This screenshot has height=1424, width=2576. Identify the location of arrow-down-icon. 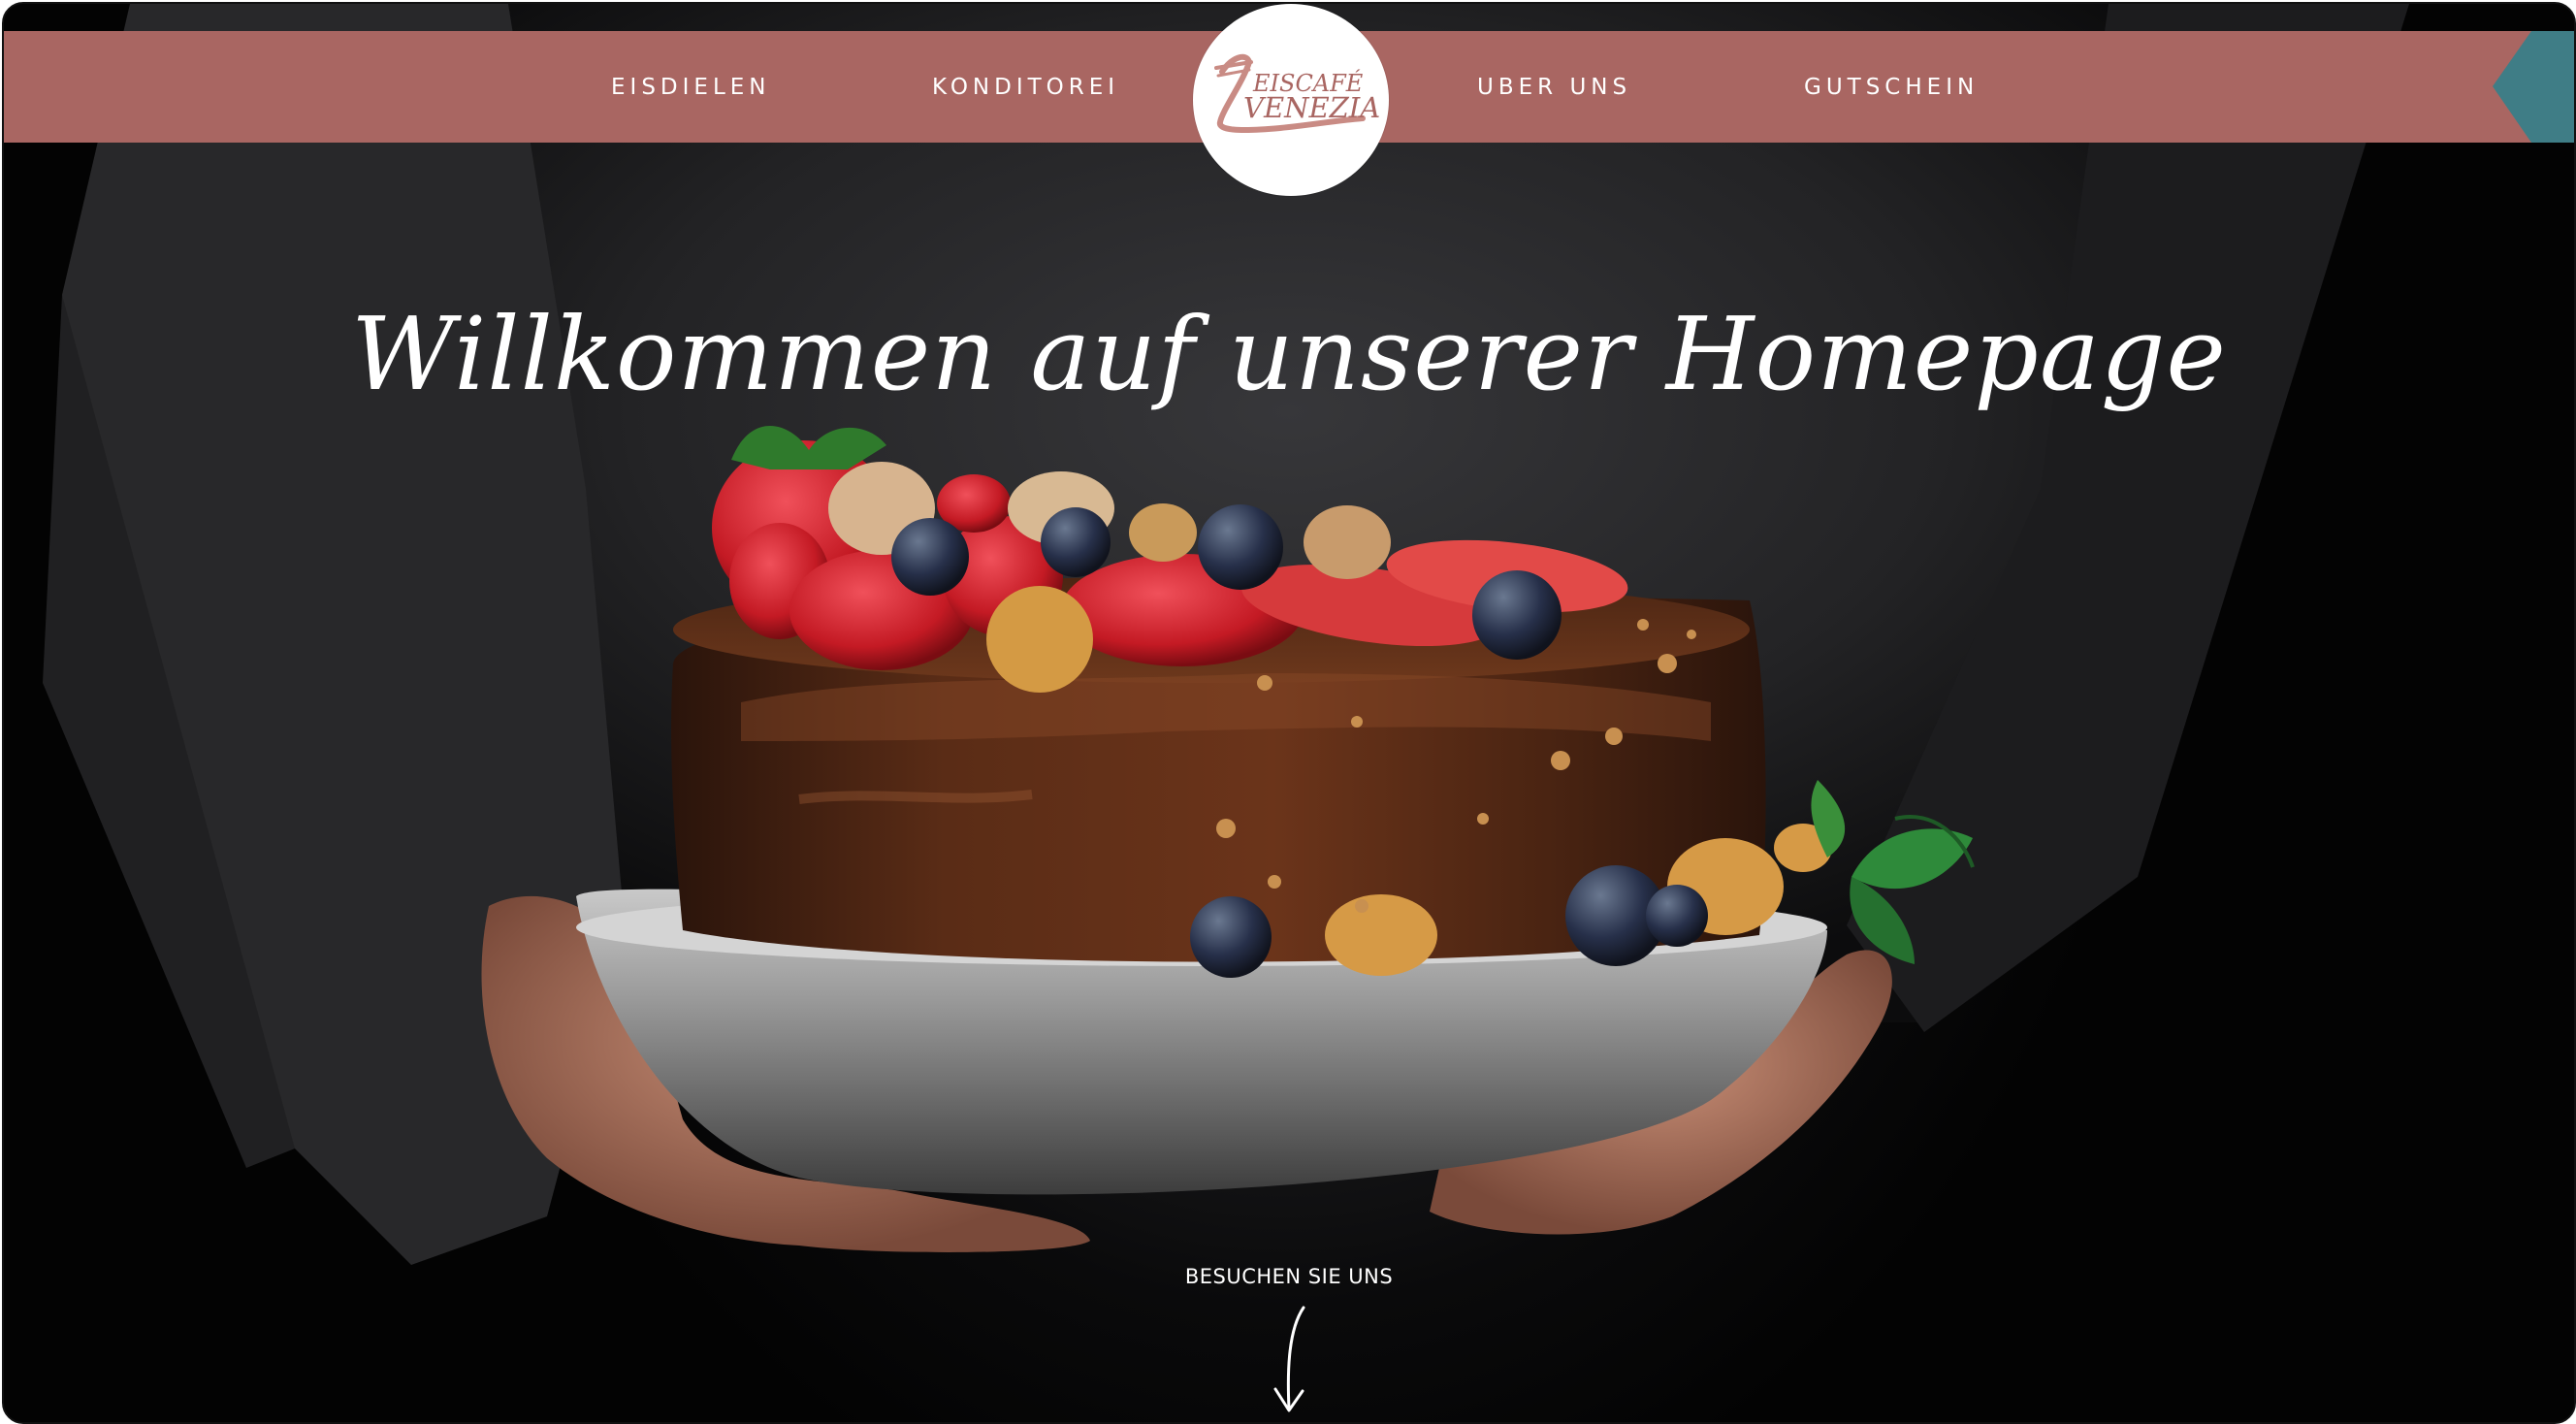
(1289, 1358).